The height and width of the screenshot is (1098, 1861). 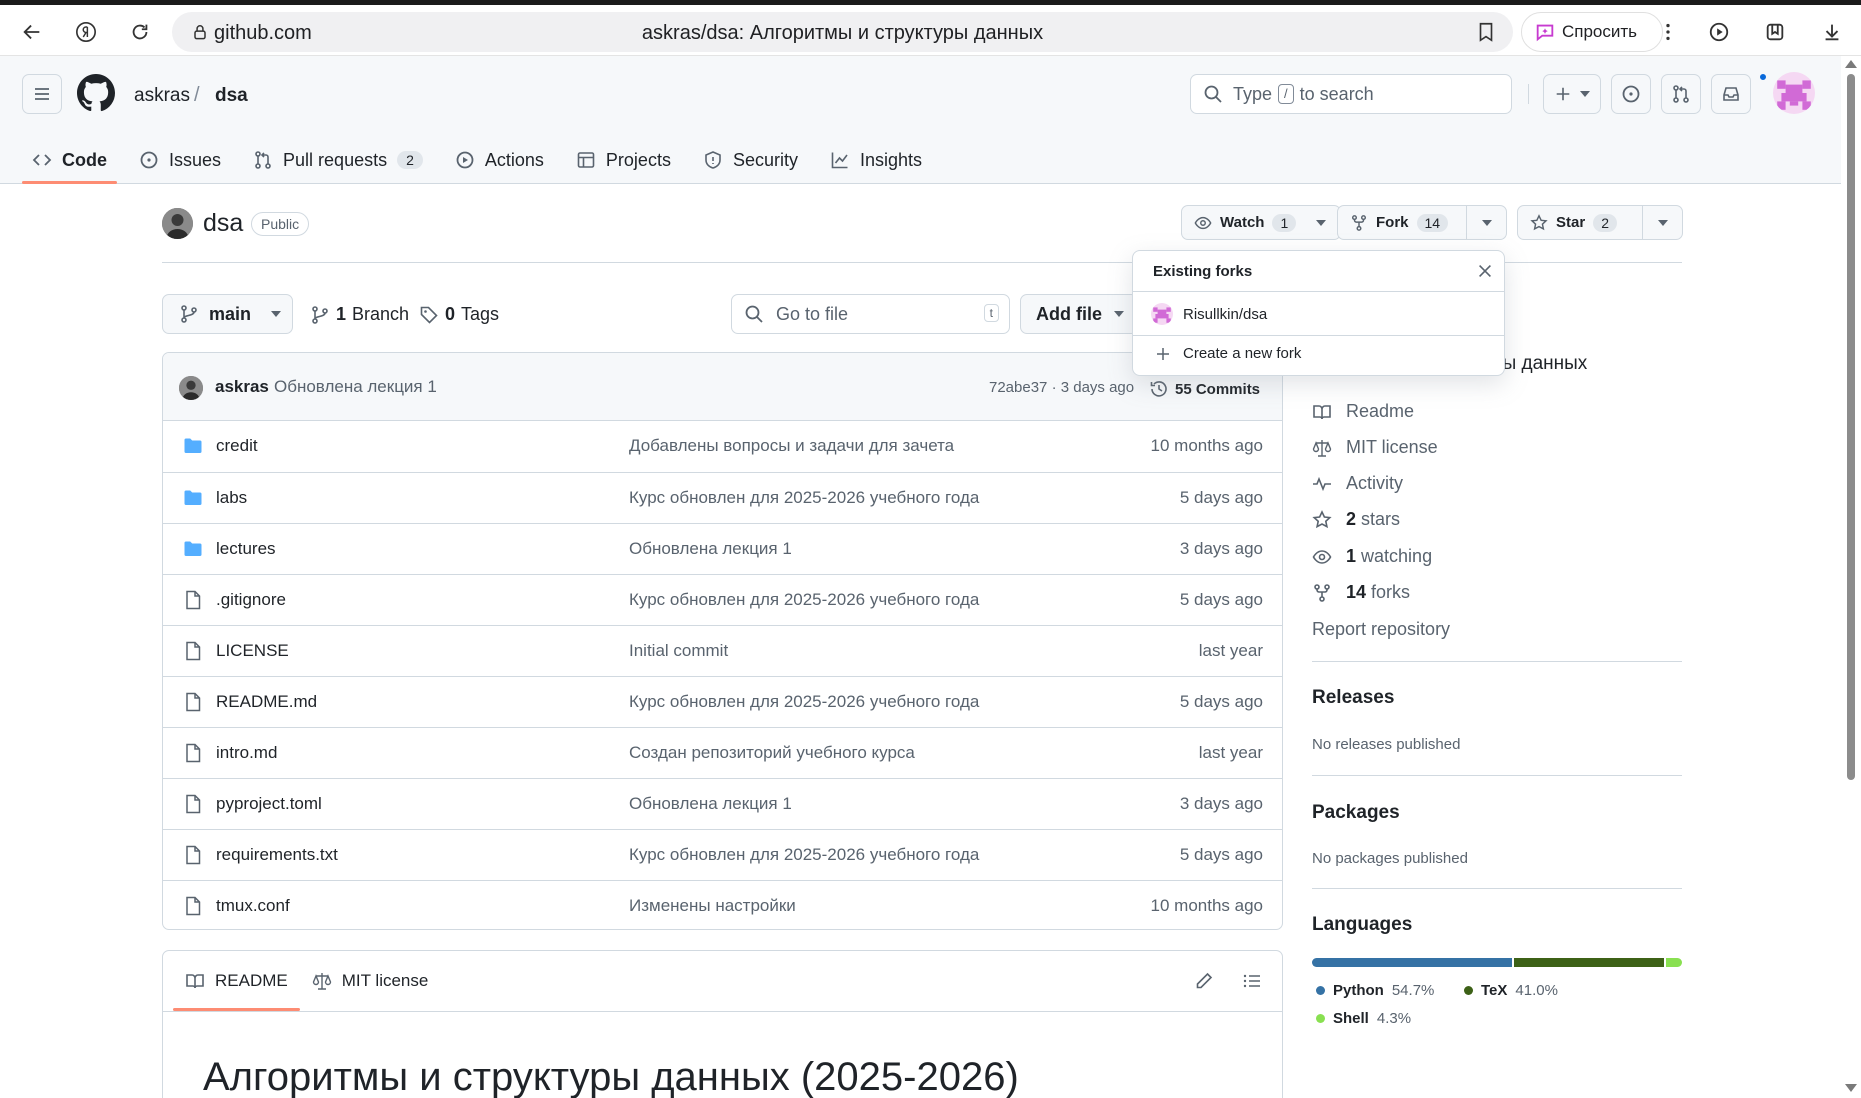 I want to click on pull-requests-button, so click(x=1681, y=94).